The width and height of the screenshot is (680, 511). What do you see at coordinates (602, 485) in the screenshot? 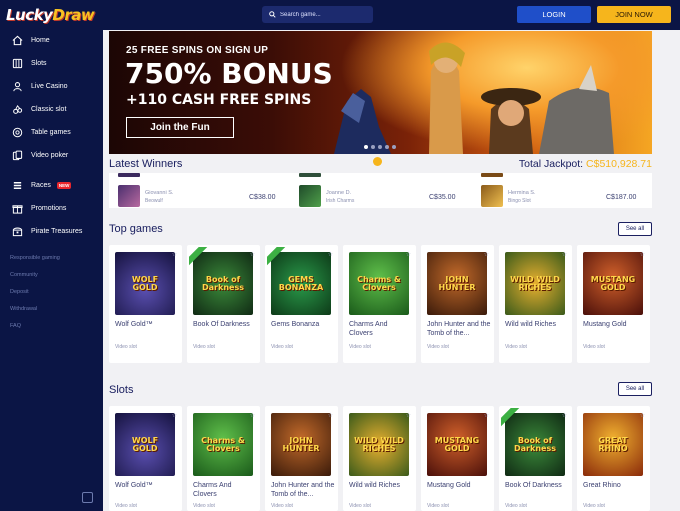
I see `game-title: Great Rhino` at bounding box center [602, 485].